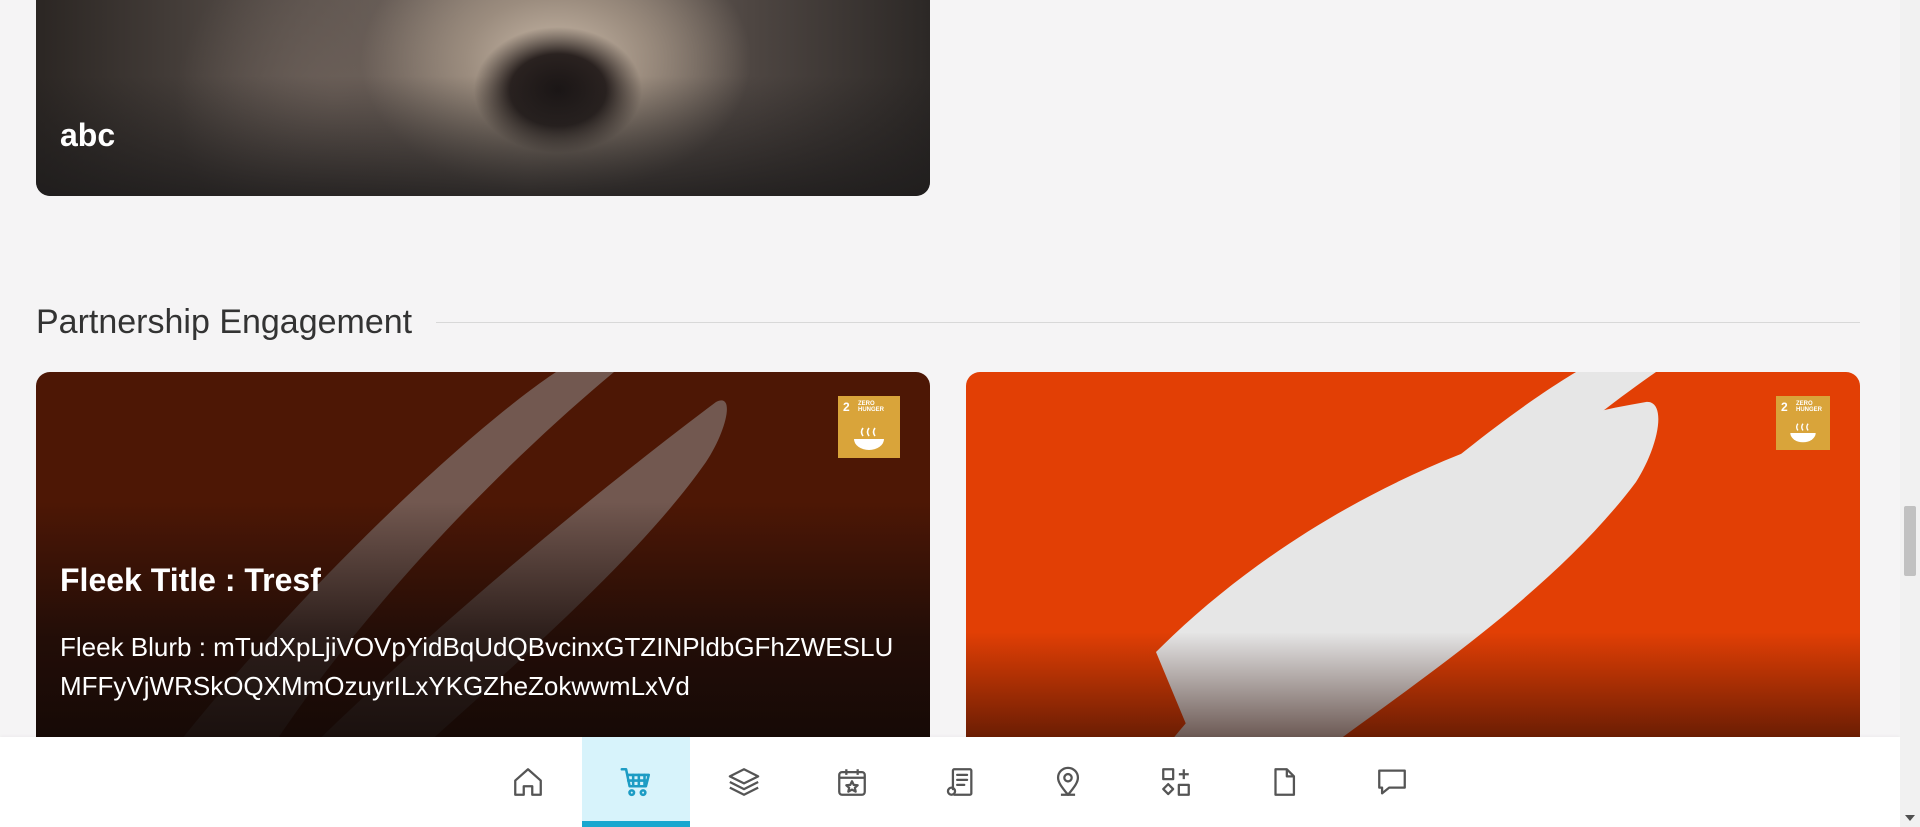 The height and width of the screenshot is (827, 1920). I want to click on fleek-title: Fleek Title : Tresf, so click(190, 580).